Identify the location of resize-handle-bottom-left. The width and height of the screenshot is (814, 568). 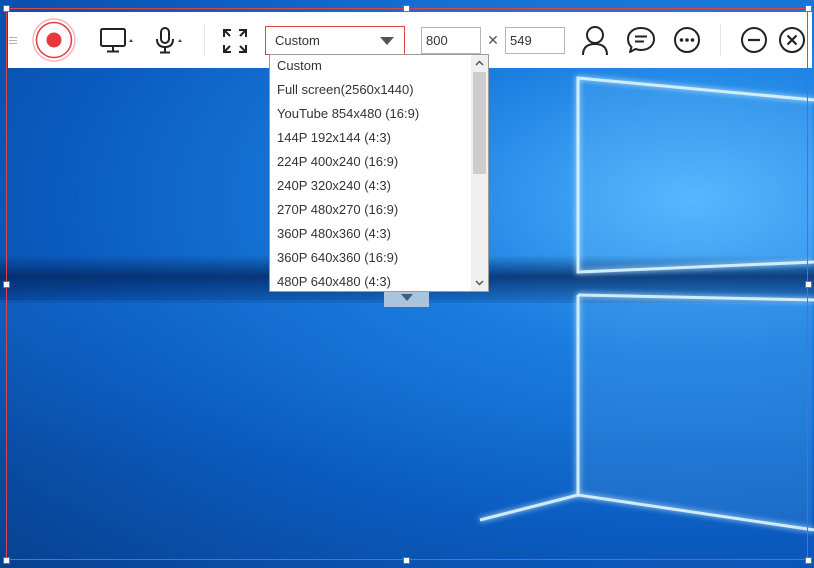
(6, 560).